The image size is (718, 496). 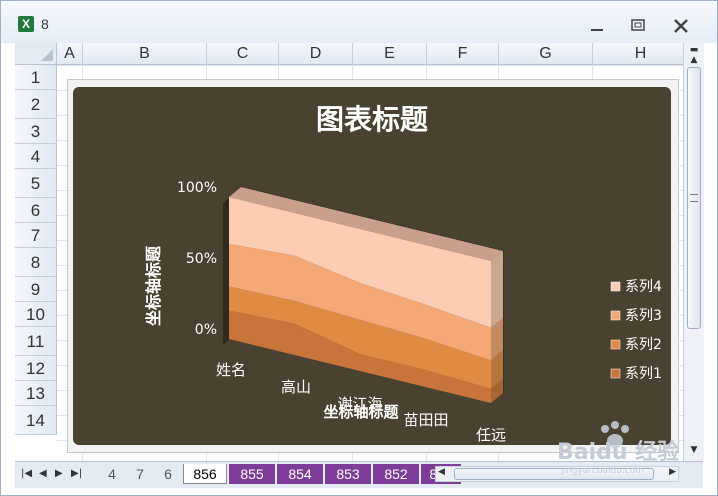 What do you see at coordinates (491, 435) in the screenshot?
I see `x-tick-label: 任远` at bounding box center [491, 435].